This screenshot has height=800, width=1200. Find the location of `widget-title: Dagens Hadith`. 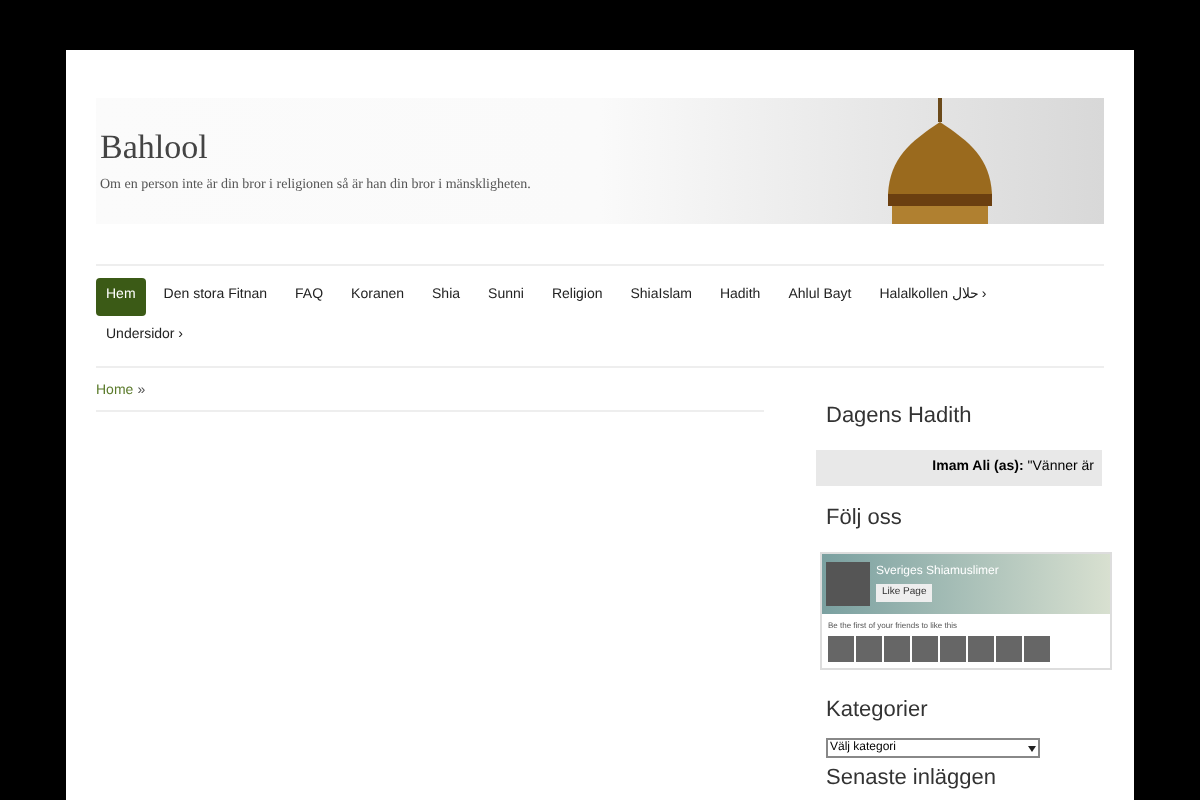

widget-title: Dagens Hadith is located at coordinates (900, 417).